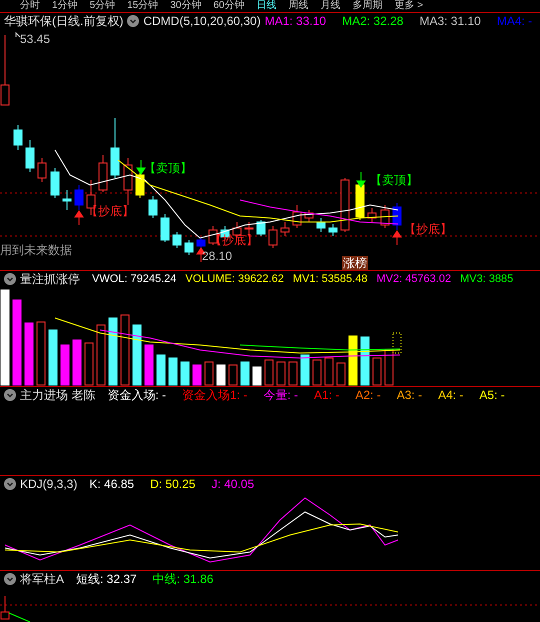 This screenshot has height=622, width=540. What do you see at coordinates (330, 6) in the screenshot?
I see `period-tab: 月线` at bounding box center [330, 6].